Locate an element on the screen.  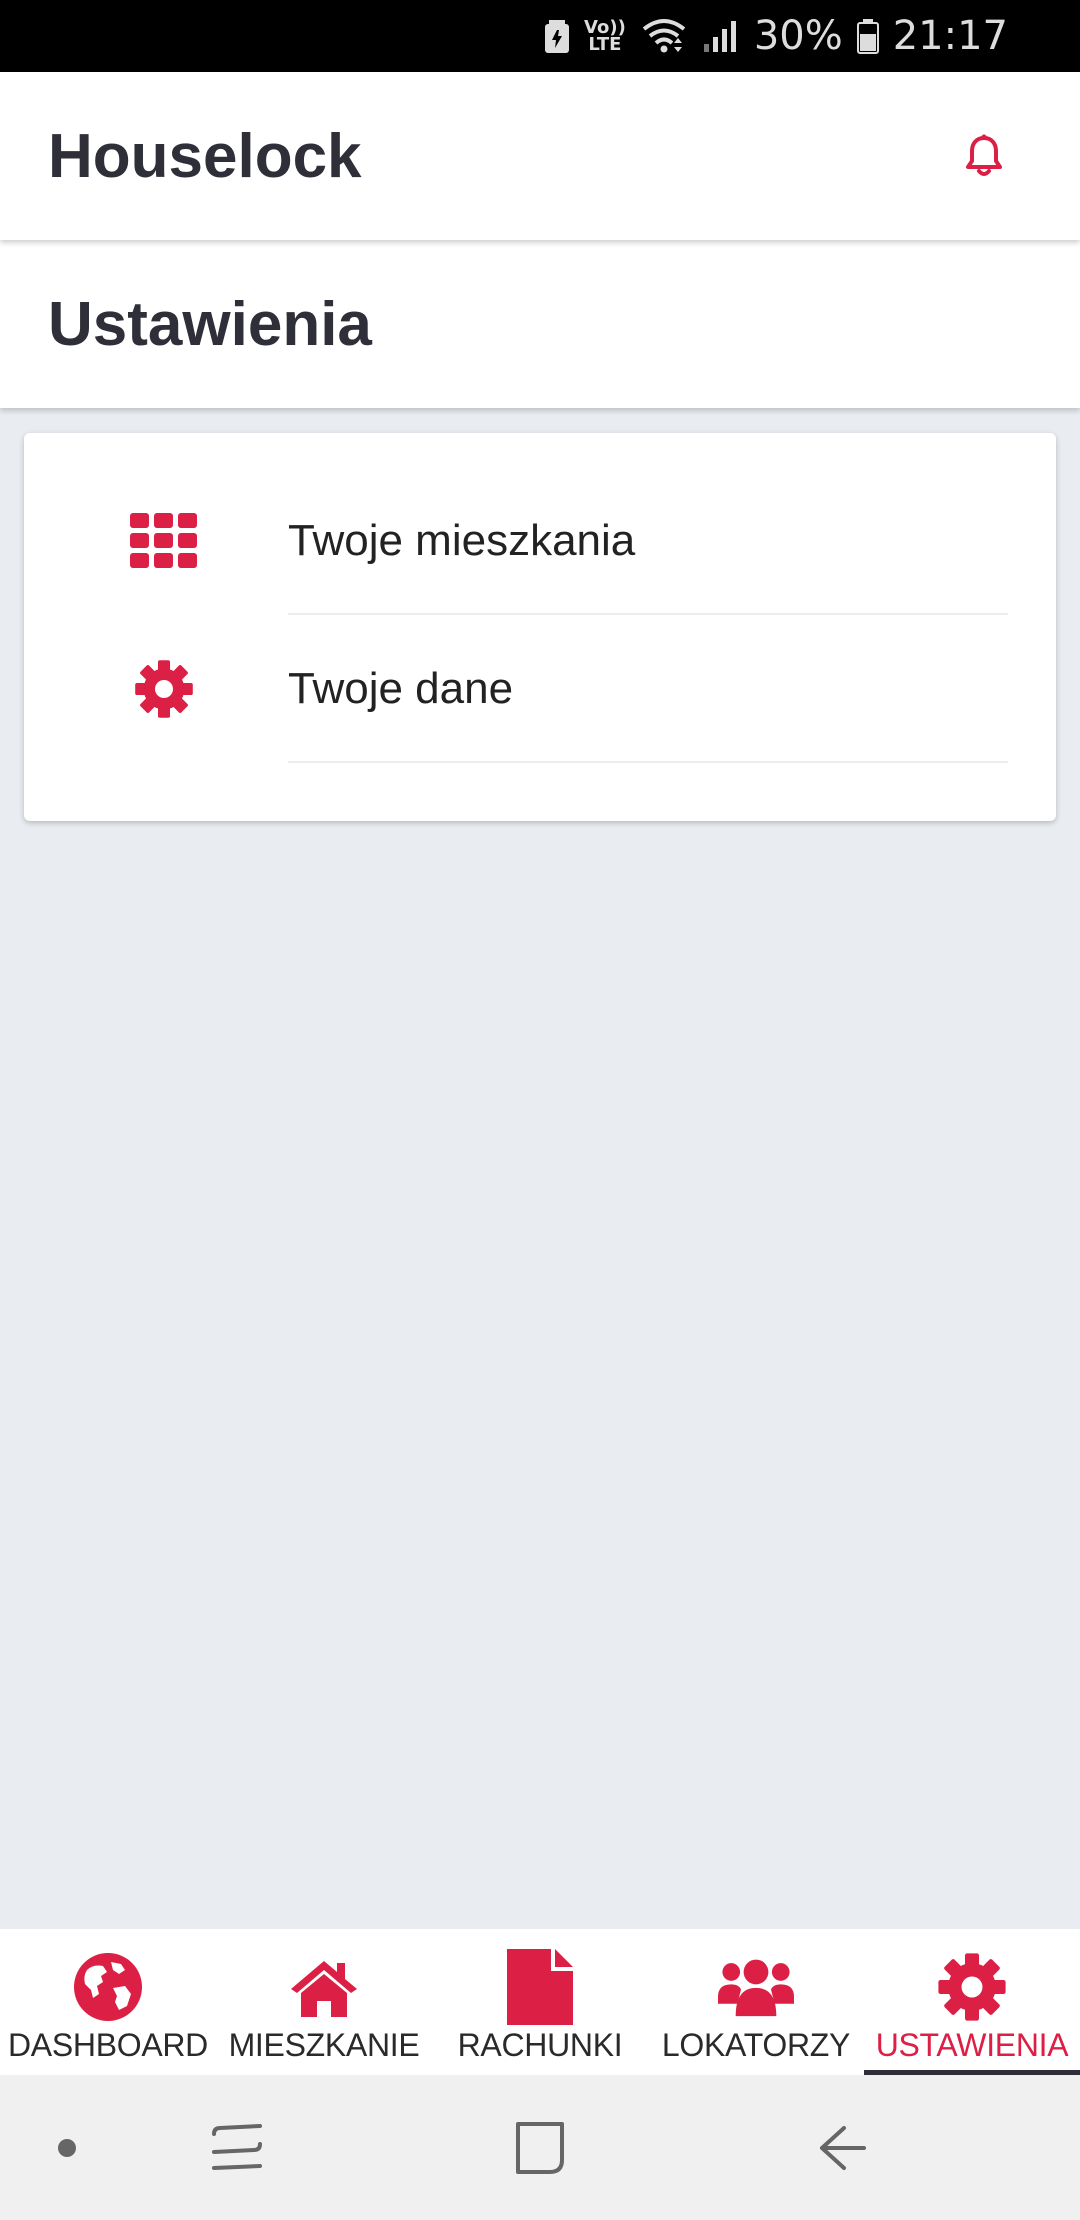
home-button-icon is located at coordinates (540, 2148).